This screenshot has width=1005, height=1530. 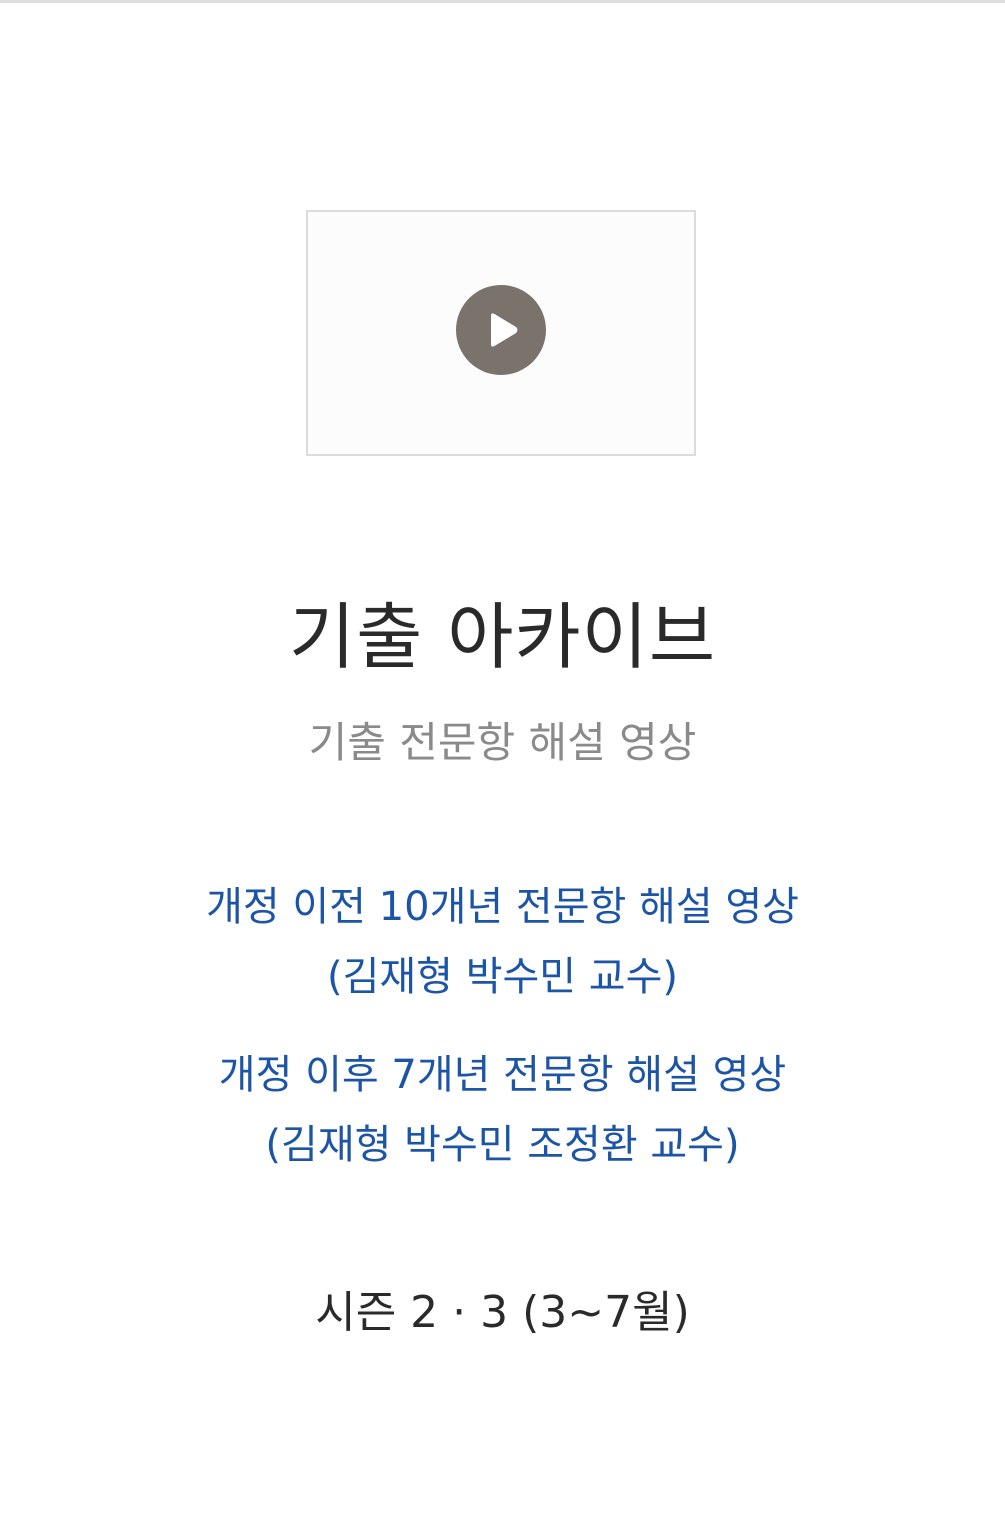 I want to click on link-pre-revision-videos: 개정 이전 10개년 전문항 해설 영상 (김재형 박수민 교수), so click(x=502, y=942).